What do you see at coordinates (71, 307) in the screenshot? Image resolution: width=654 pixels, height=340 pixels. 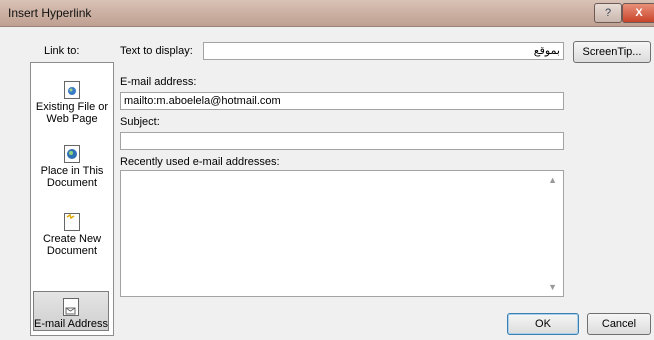 I see `email-document-icon` at bounding box center [71, 307].